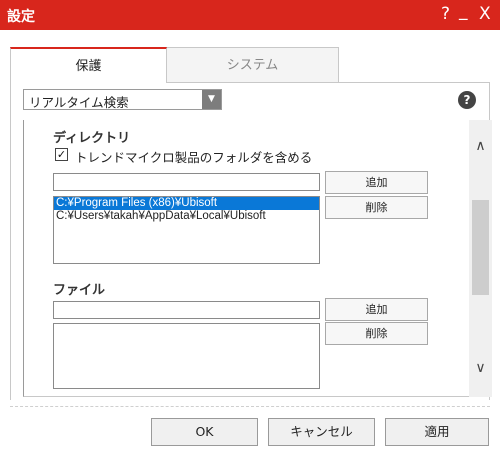 This screenshot has width=500, height=451. I want to click on list-item: C:¥Program Files (x86)¥Ubisoft, so click(186, 203).